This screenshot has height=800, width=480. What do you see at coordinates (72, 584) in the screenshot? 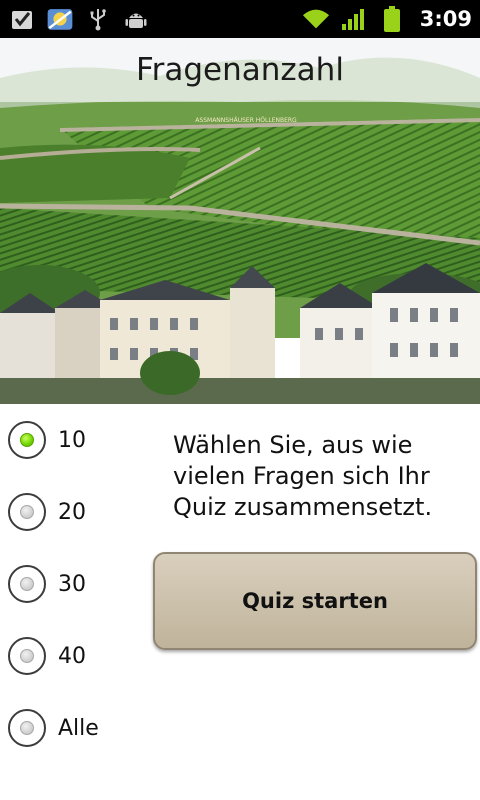
I see `radio-label: 30` at bounding box center [72, 584].